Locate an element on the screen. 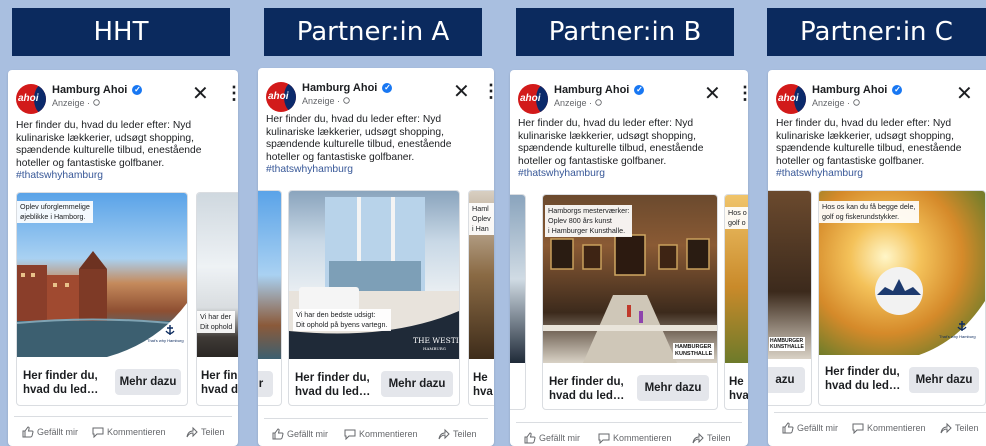 The image size is (986, 446). label-partner-a: Partner:in A is located at coordinates (373, 32).